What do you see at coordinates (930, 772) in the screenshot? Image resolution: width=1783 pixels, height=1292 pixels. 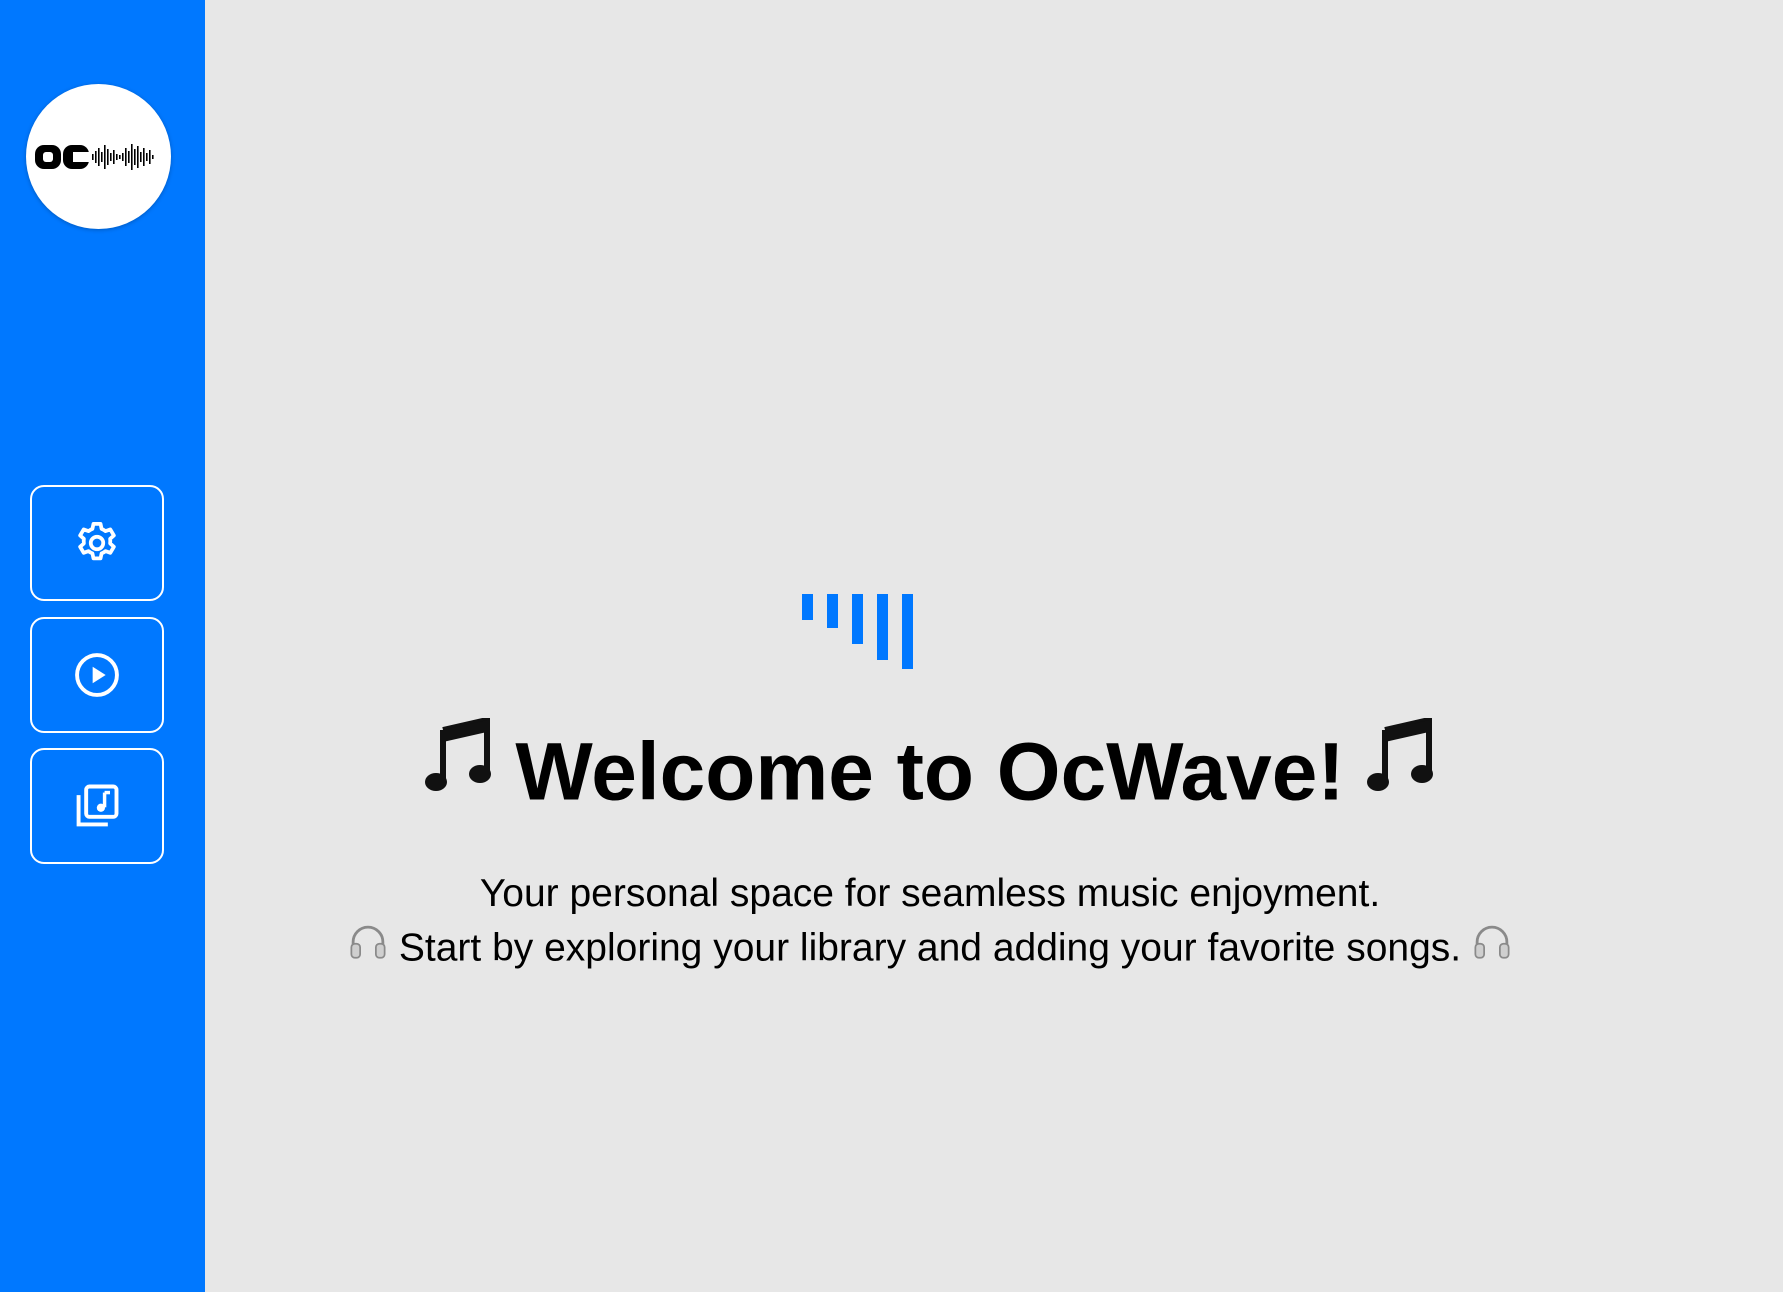 I see `title-text: Welcome to OcWave!` at bounding box center [930, 772].